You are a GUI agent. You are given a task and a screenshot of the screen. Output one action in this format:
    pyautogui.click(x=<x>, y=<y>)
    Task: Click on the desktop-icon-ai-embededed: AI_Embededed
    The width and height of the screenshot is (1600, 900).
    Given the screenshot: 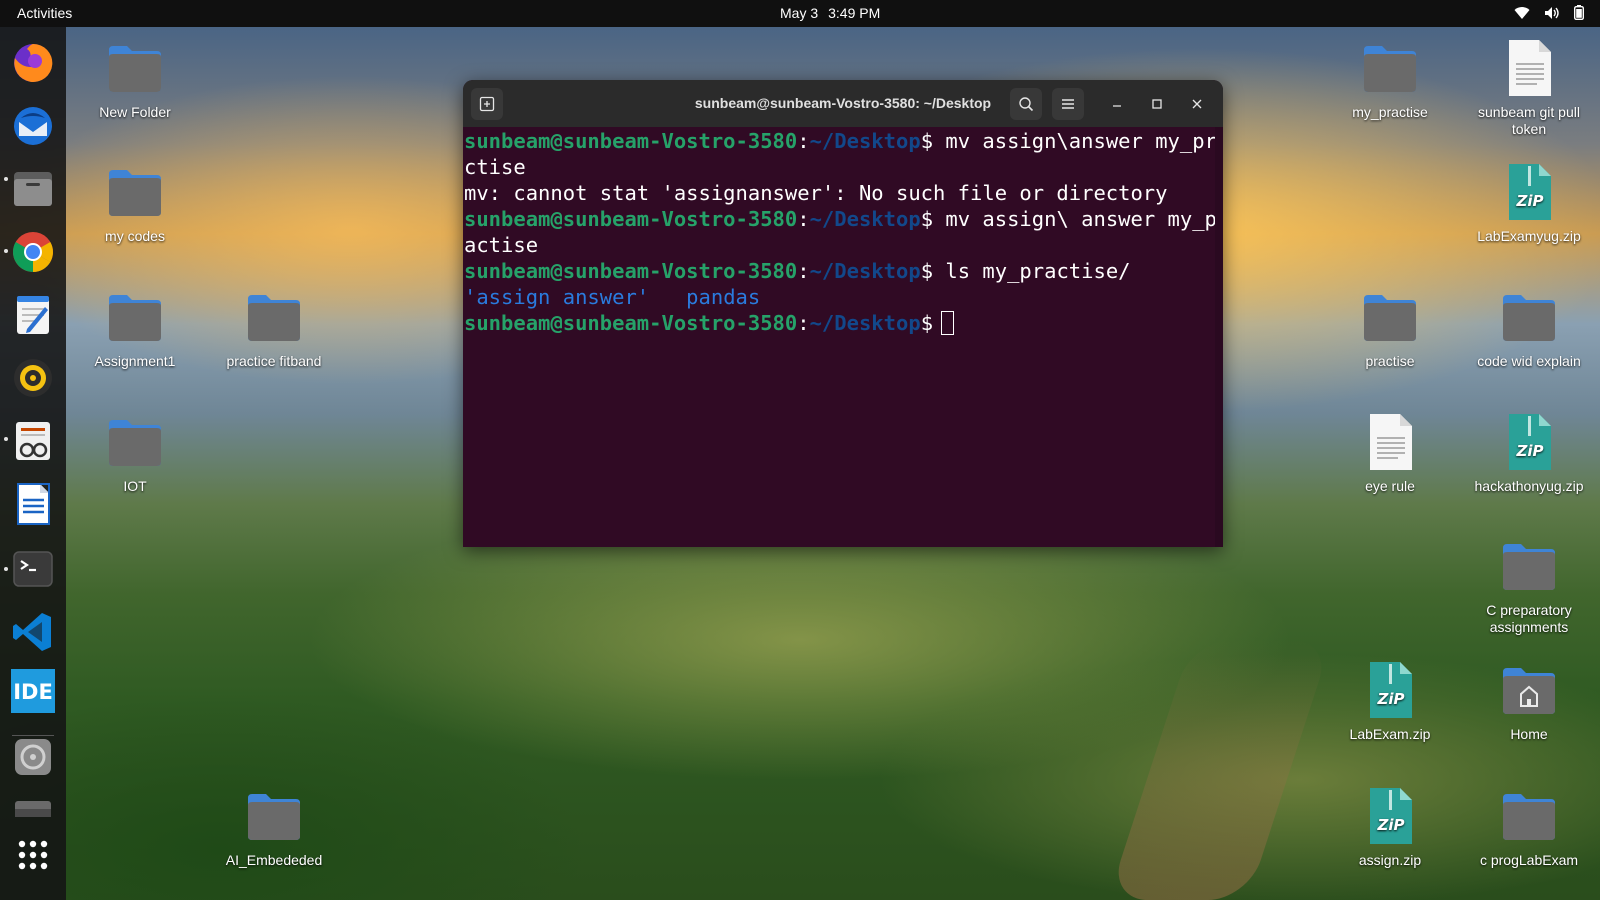 What is the action you would take?
    pyautogui.click(x=274, y=827)
    